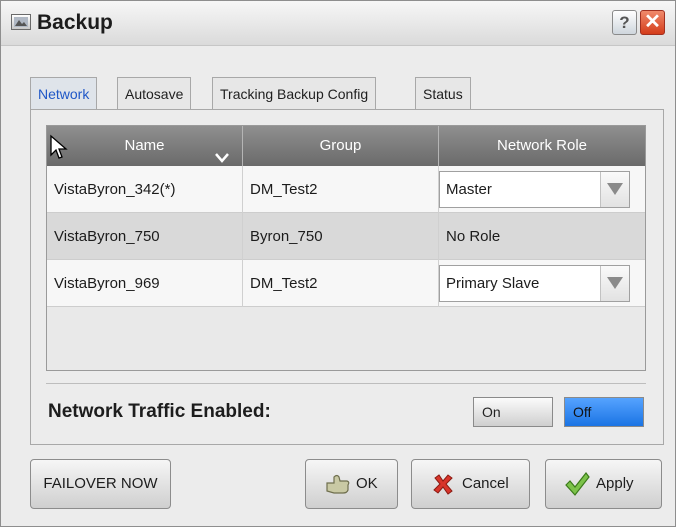  What do you see at coordinates (145, 283) in the screenshot?
I see `cell-name: VistaByron_969` at bounding box center [145, 283].